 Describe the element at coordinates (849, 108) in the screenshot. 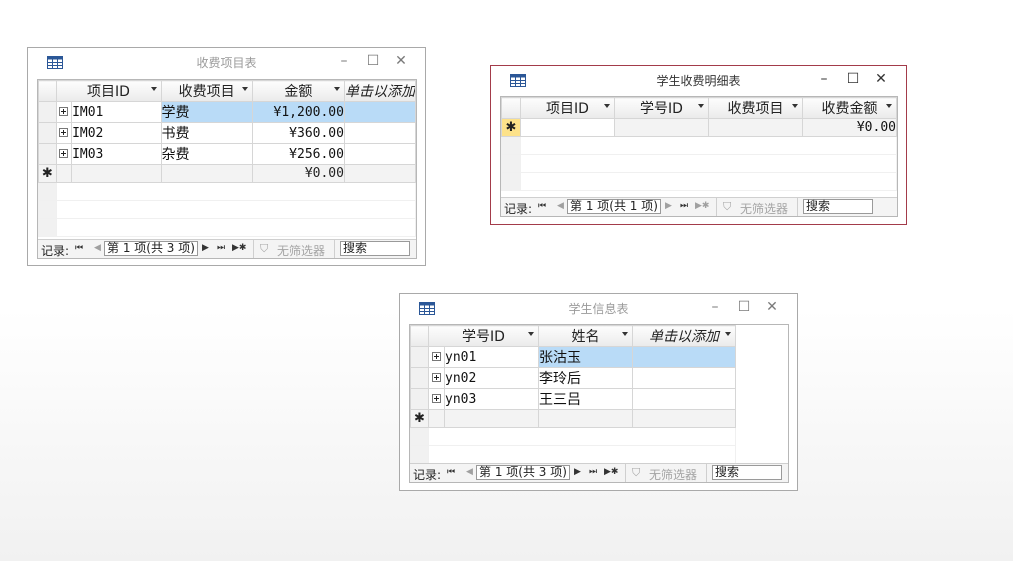

I see `column-header-fee-amount: 收费金额` at that location.